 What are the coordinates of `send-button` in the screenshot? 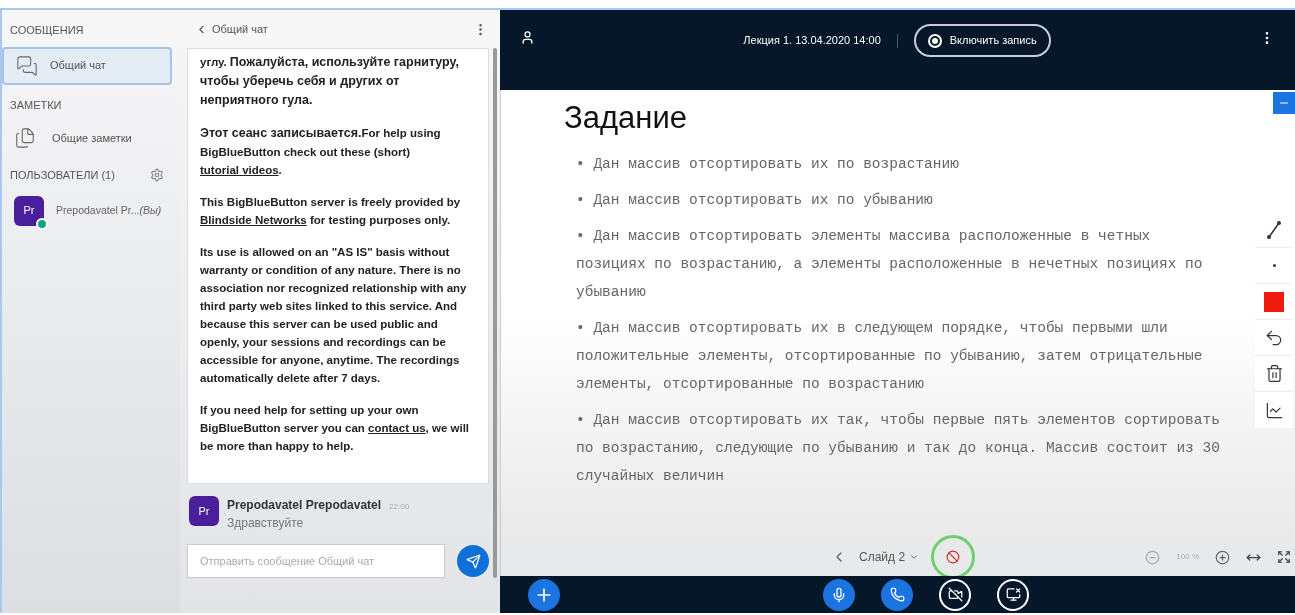 It's located at (473, 561).